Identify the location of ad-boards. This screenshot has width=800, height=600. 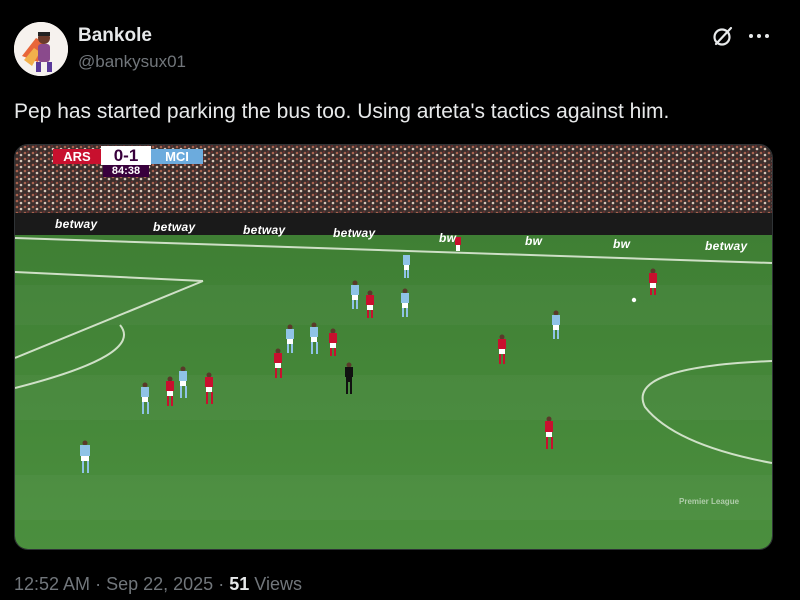
(393, 225).